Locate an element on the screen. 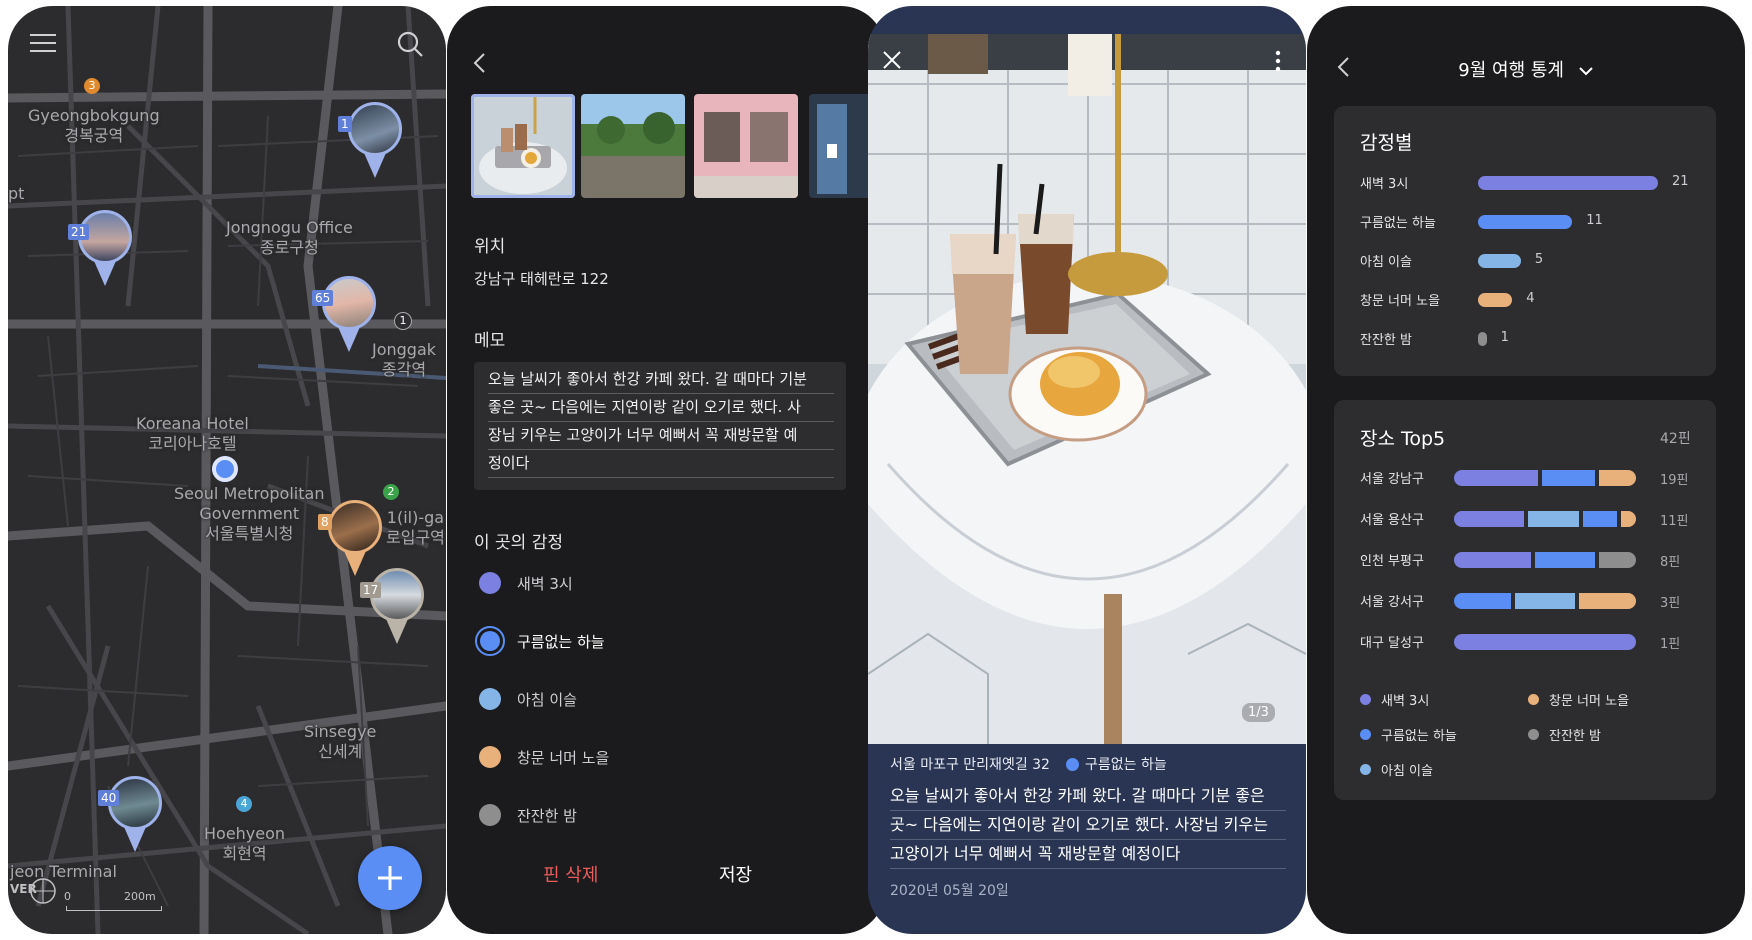  map-label: Jongnogu Office 종로구청 is located at coordinates (289, 237).